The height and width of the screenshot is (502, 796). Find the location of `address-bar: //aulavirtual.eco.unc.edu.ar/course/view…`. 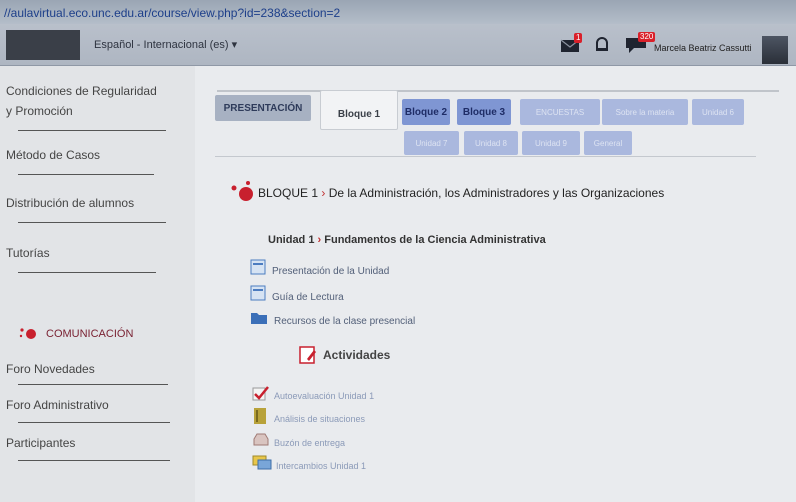

address-bar: //aulavirtual.eco.unc.edu.ar/course/view… is located at coordinates (398, 12).